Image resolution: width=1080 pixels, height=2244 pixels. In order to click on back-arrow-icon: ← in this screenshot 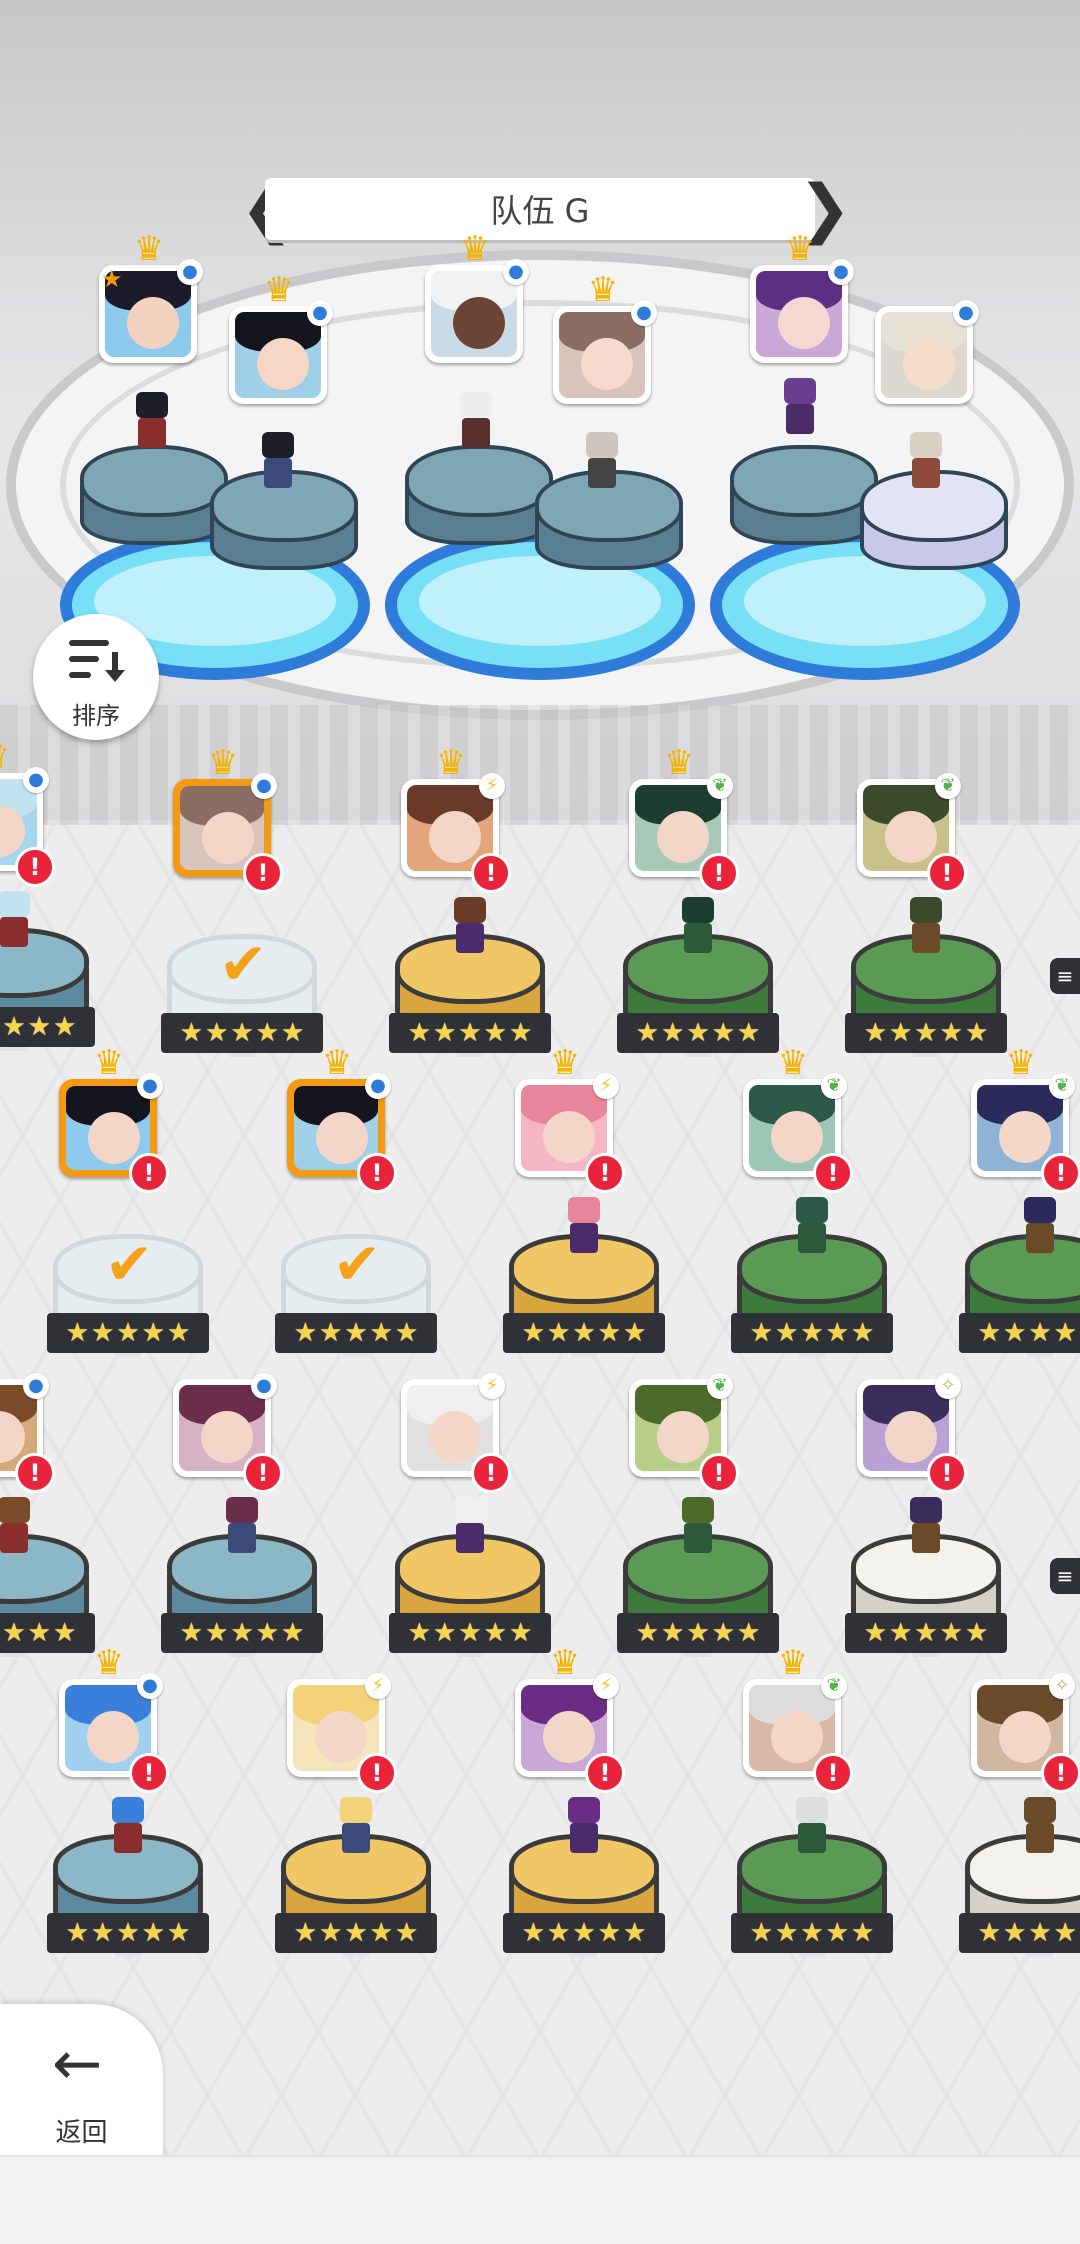, I will do `click(77, 2064)`.